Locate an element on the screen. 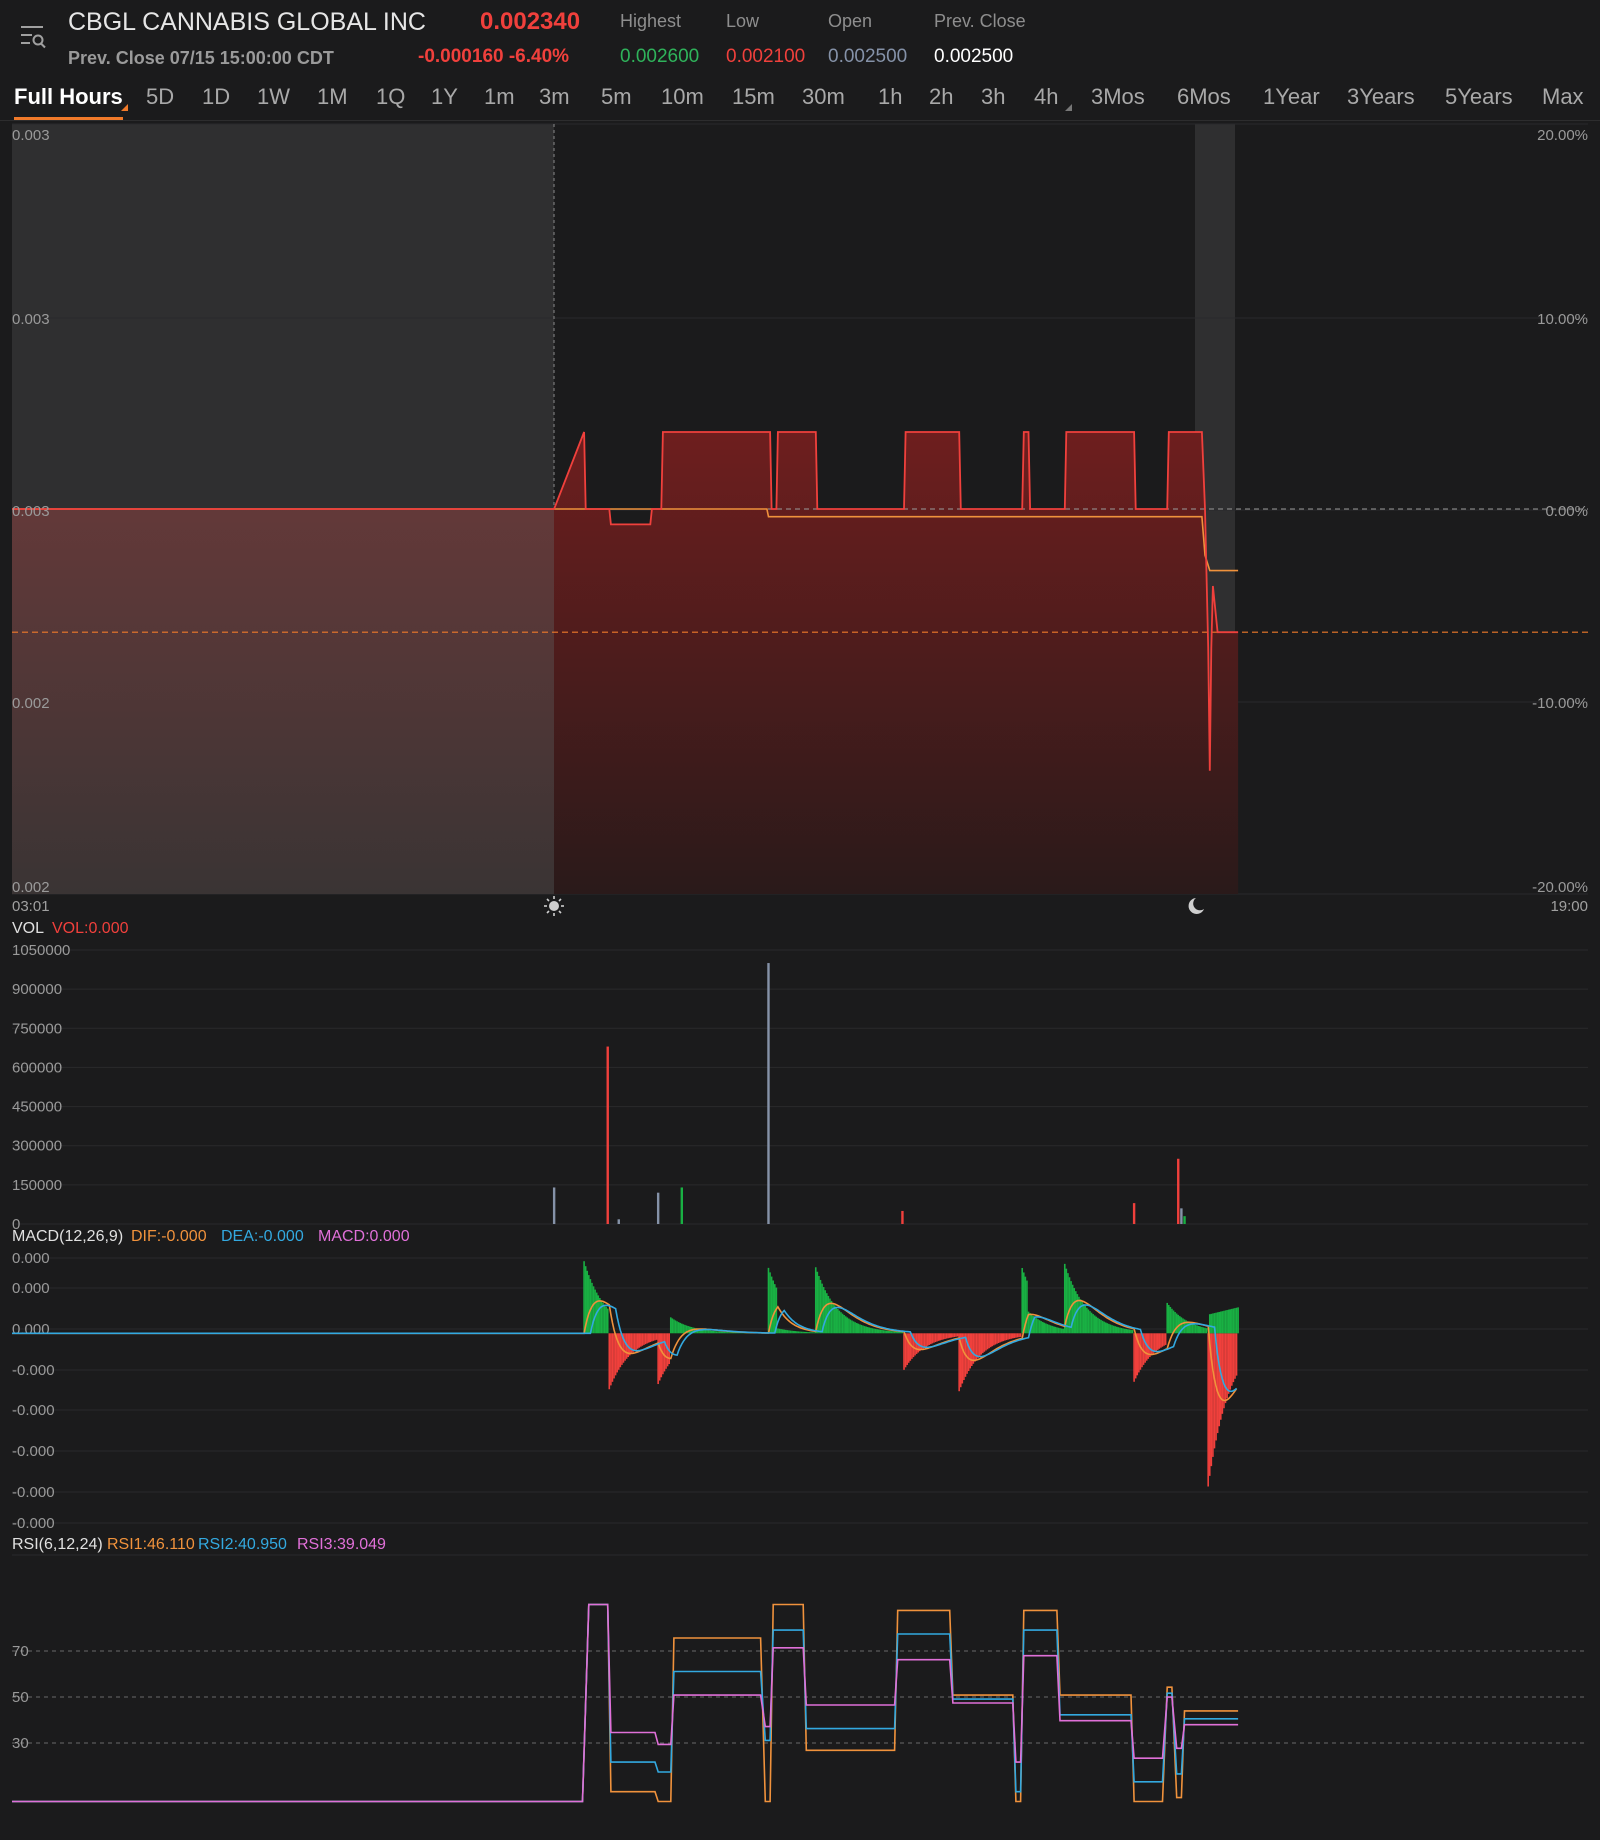  prev-close-time: Prev. Close 07/15 15:00:00 CDT is located at coordinates (201, 58).